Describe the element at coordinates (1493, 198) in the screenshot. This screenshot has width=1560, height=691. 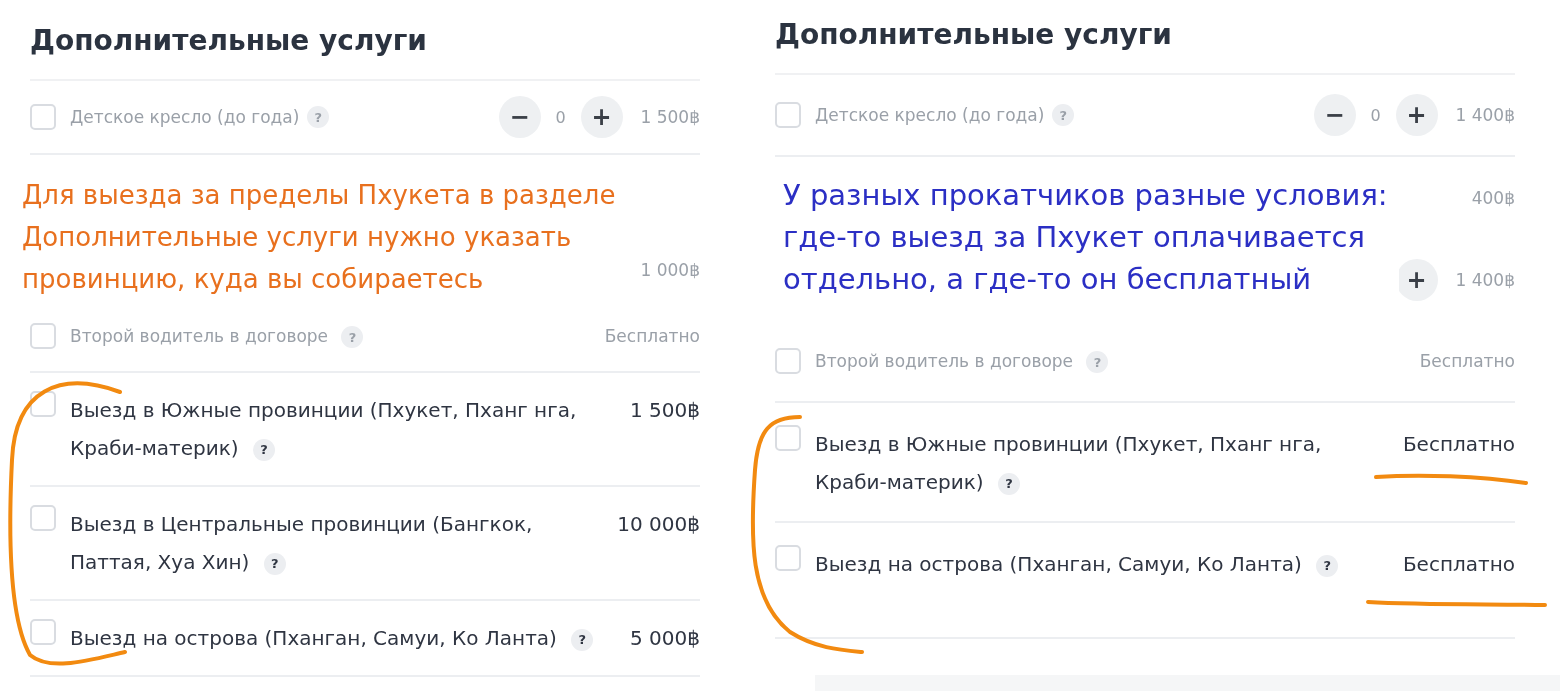
I see `price: 400฿` at that location.